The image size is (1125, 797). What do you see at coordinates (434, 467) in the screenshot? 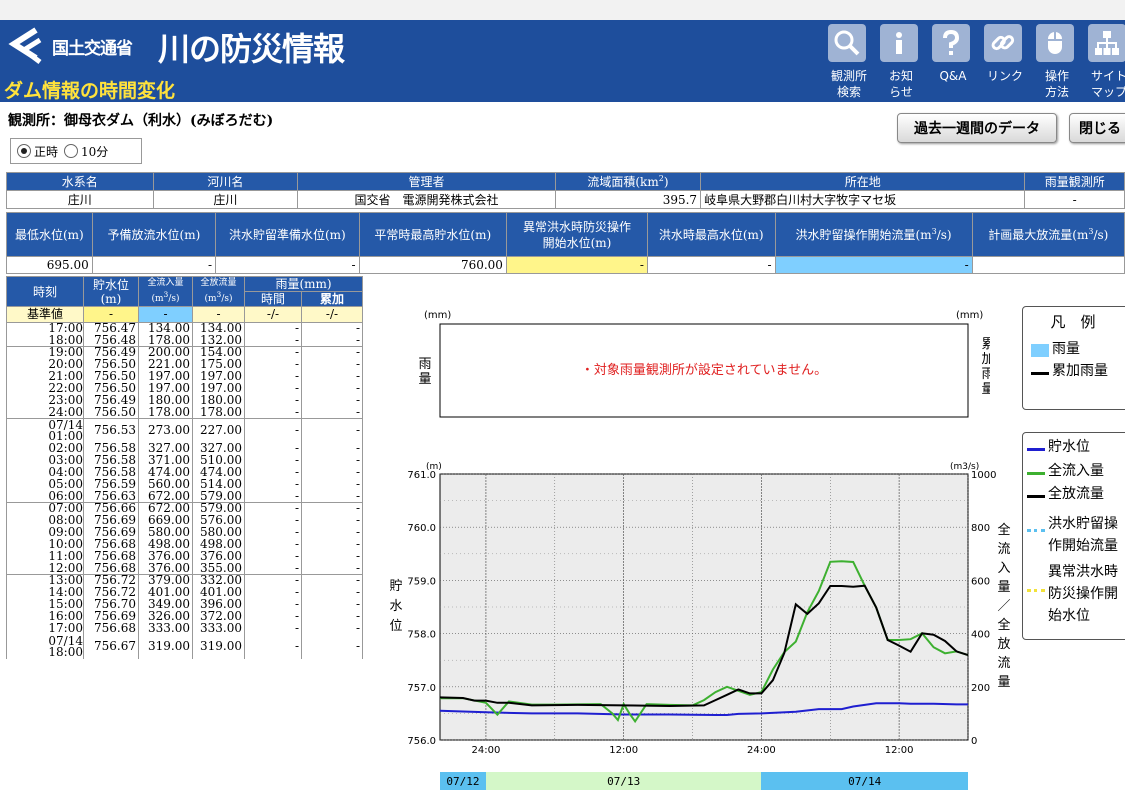
I see `y-left-unit: (m)` at bounding box center [434, 467].